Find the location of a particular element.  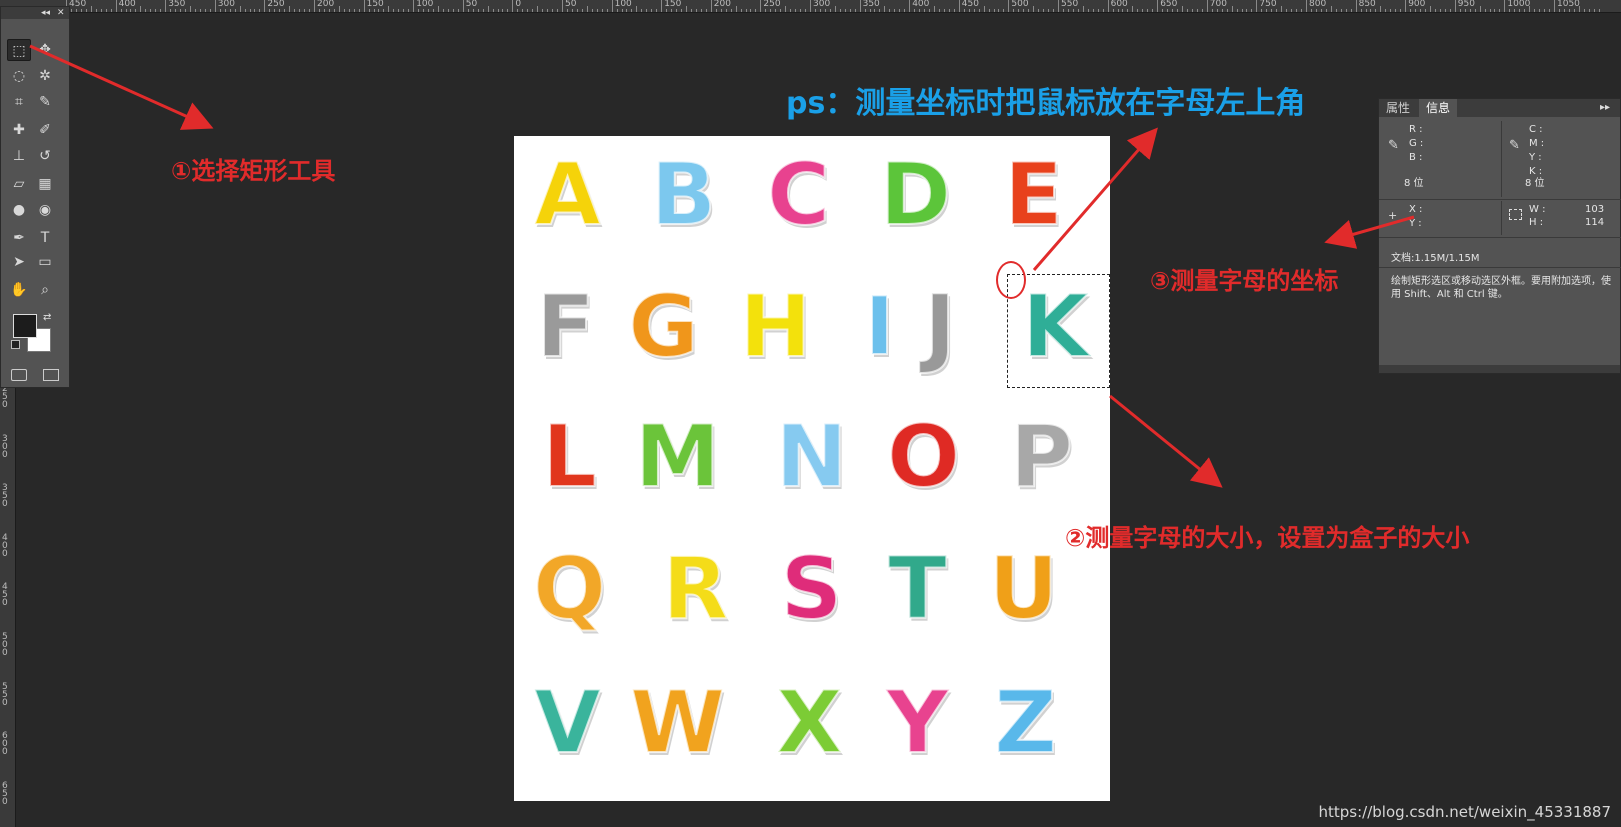

collapse-icon: ◂◂ is located at coordinates (45, 13).